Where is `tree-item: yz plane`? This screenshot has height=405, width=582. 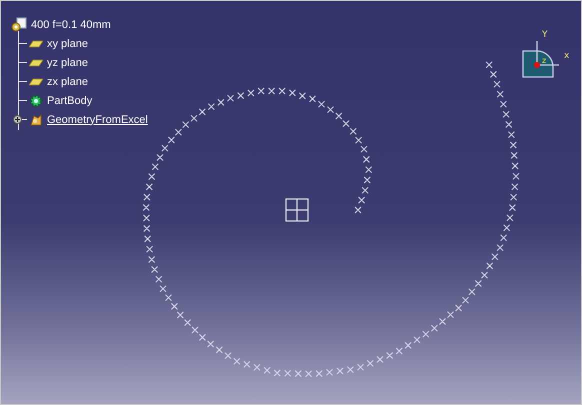
tree-item: yz plane is located at coordinates (67, 62).